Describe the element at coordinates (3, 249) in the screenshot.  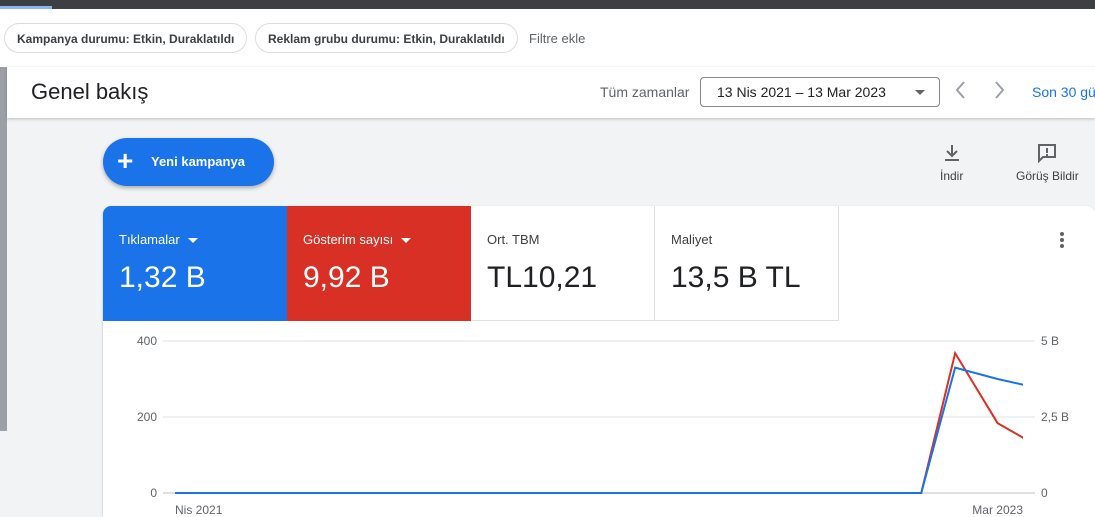
I see `left-panel-edge` at that location.